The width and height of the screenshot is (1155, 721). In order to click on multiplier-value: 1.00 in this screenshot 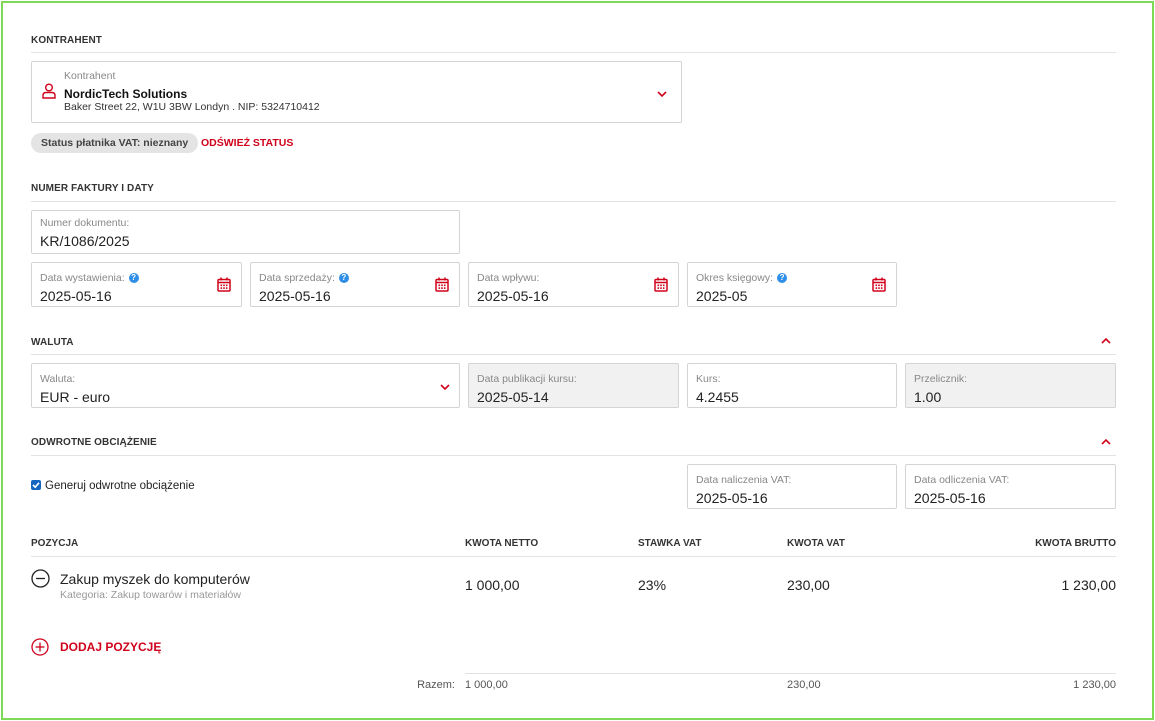, I will do `click(928, 397)`.